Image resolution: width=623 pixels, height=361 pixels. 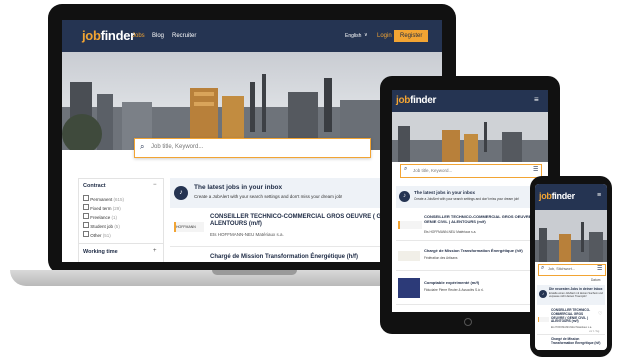 I want to click on chevron-down-icon: ∨, so click(x=366, y=35).